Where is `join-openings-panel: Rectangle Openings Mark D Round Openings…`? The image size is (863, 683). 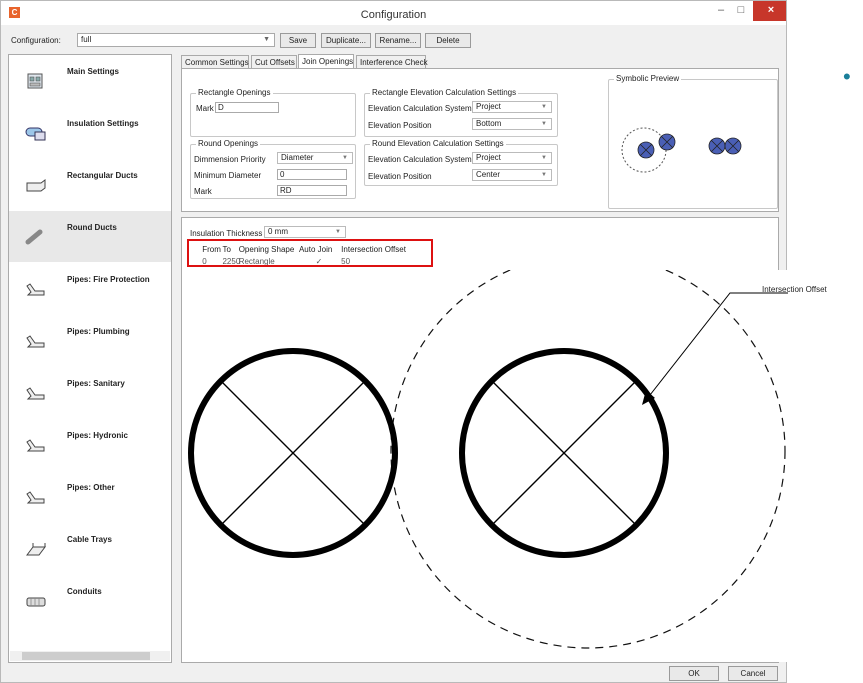 join-openings-panel: Rectangle Openings Mark D Round Openings… is located at coordinates (480, 140).